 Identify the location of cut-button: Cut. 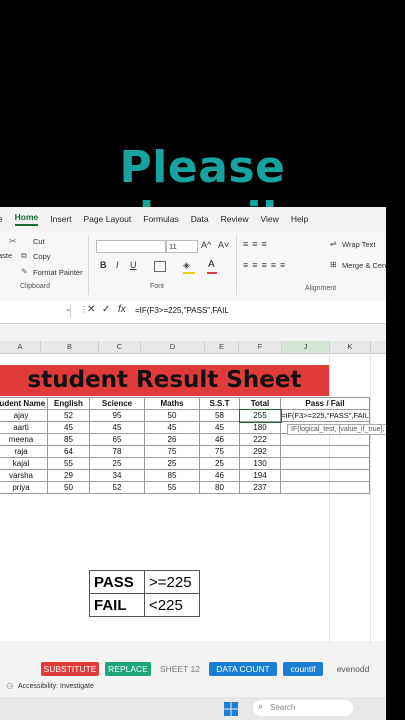
(39, 241).